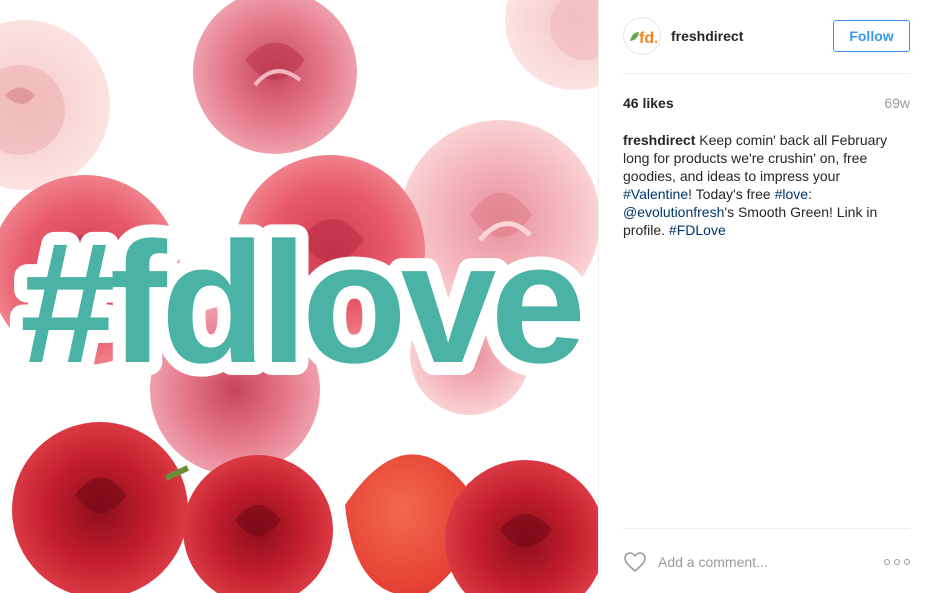 The width and height of the screenshot is (933, 593). I want to click on header-divider, so click(766, 73).